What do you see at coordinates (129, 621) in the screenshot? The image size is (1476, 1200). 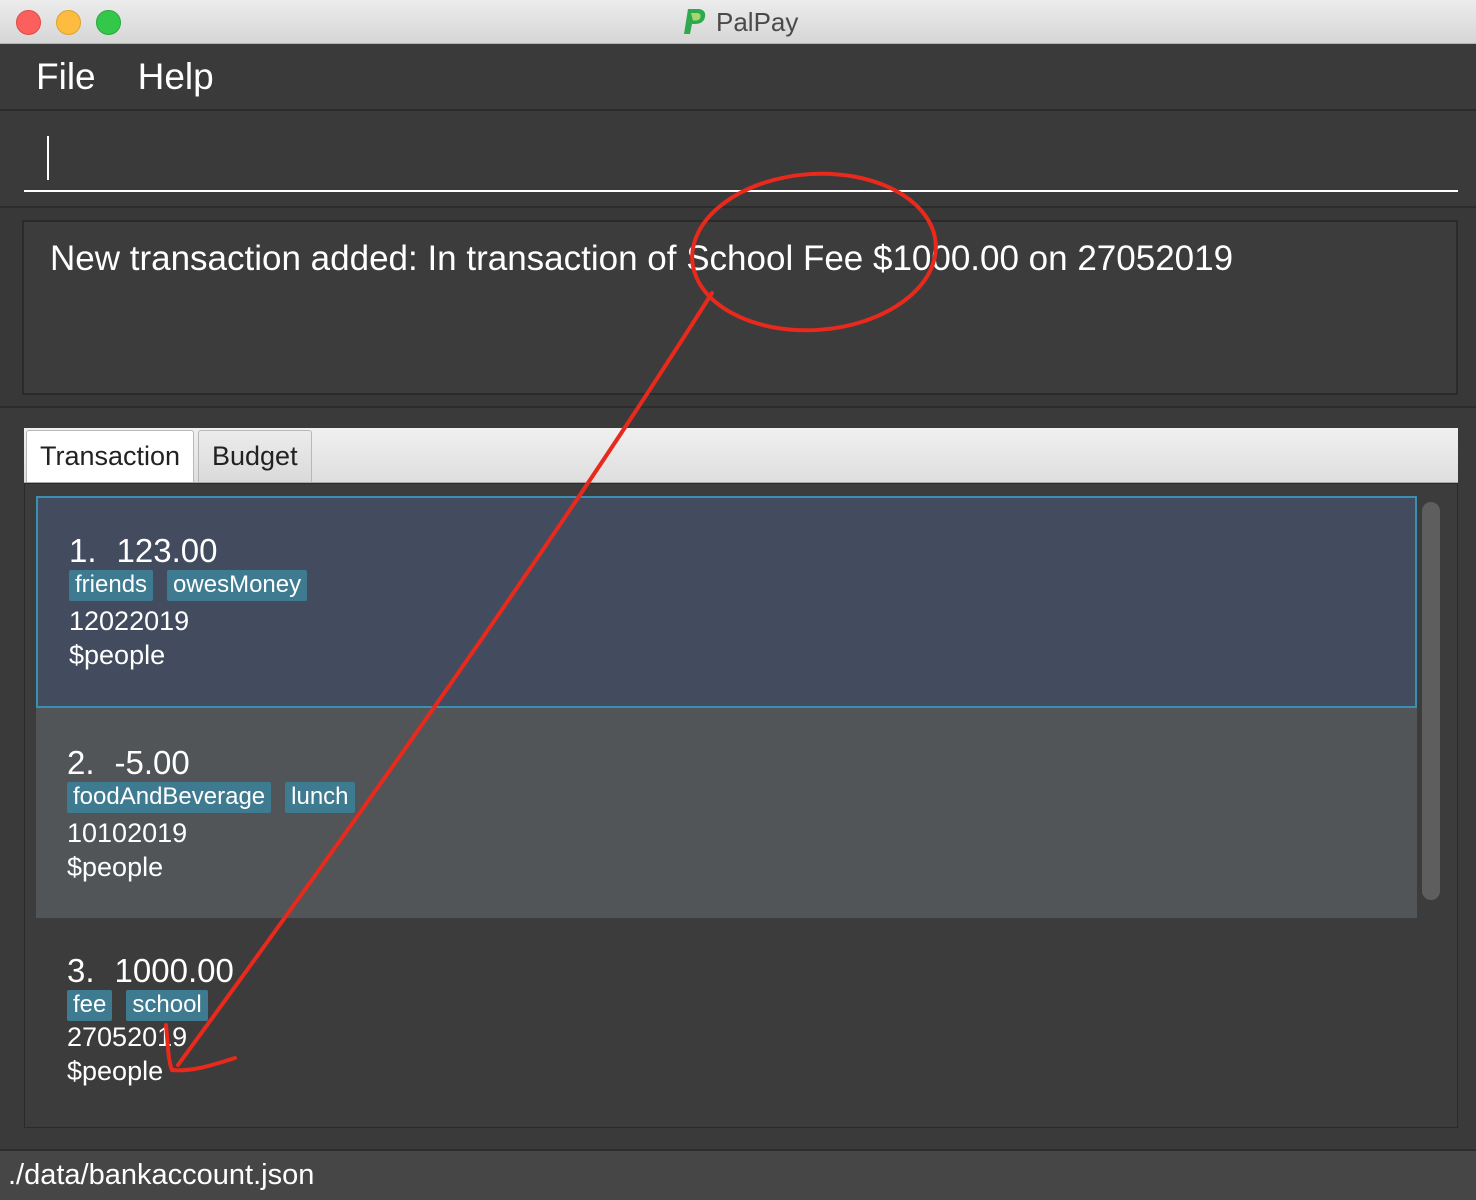 I see `transaction-date: 12022019` at bounding box center [129, 621].